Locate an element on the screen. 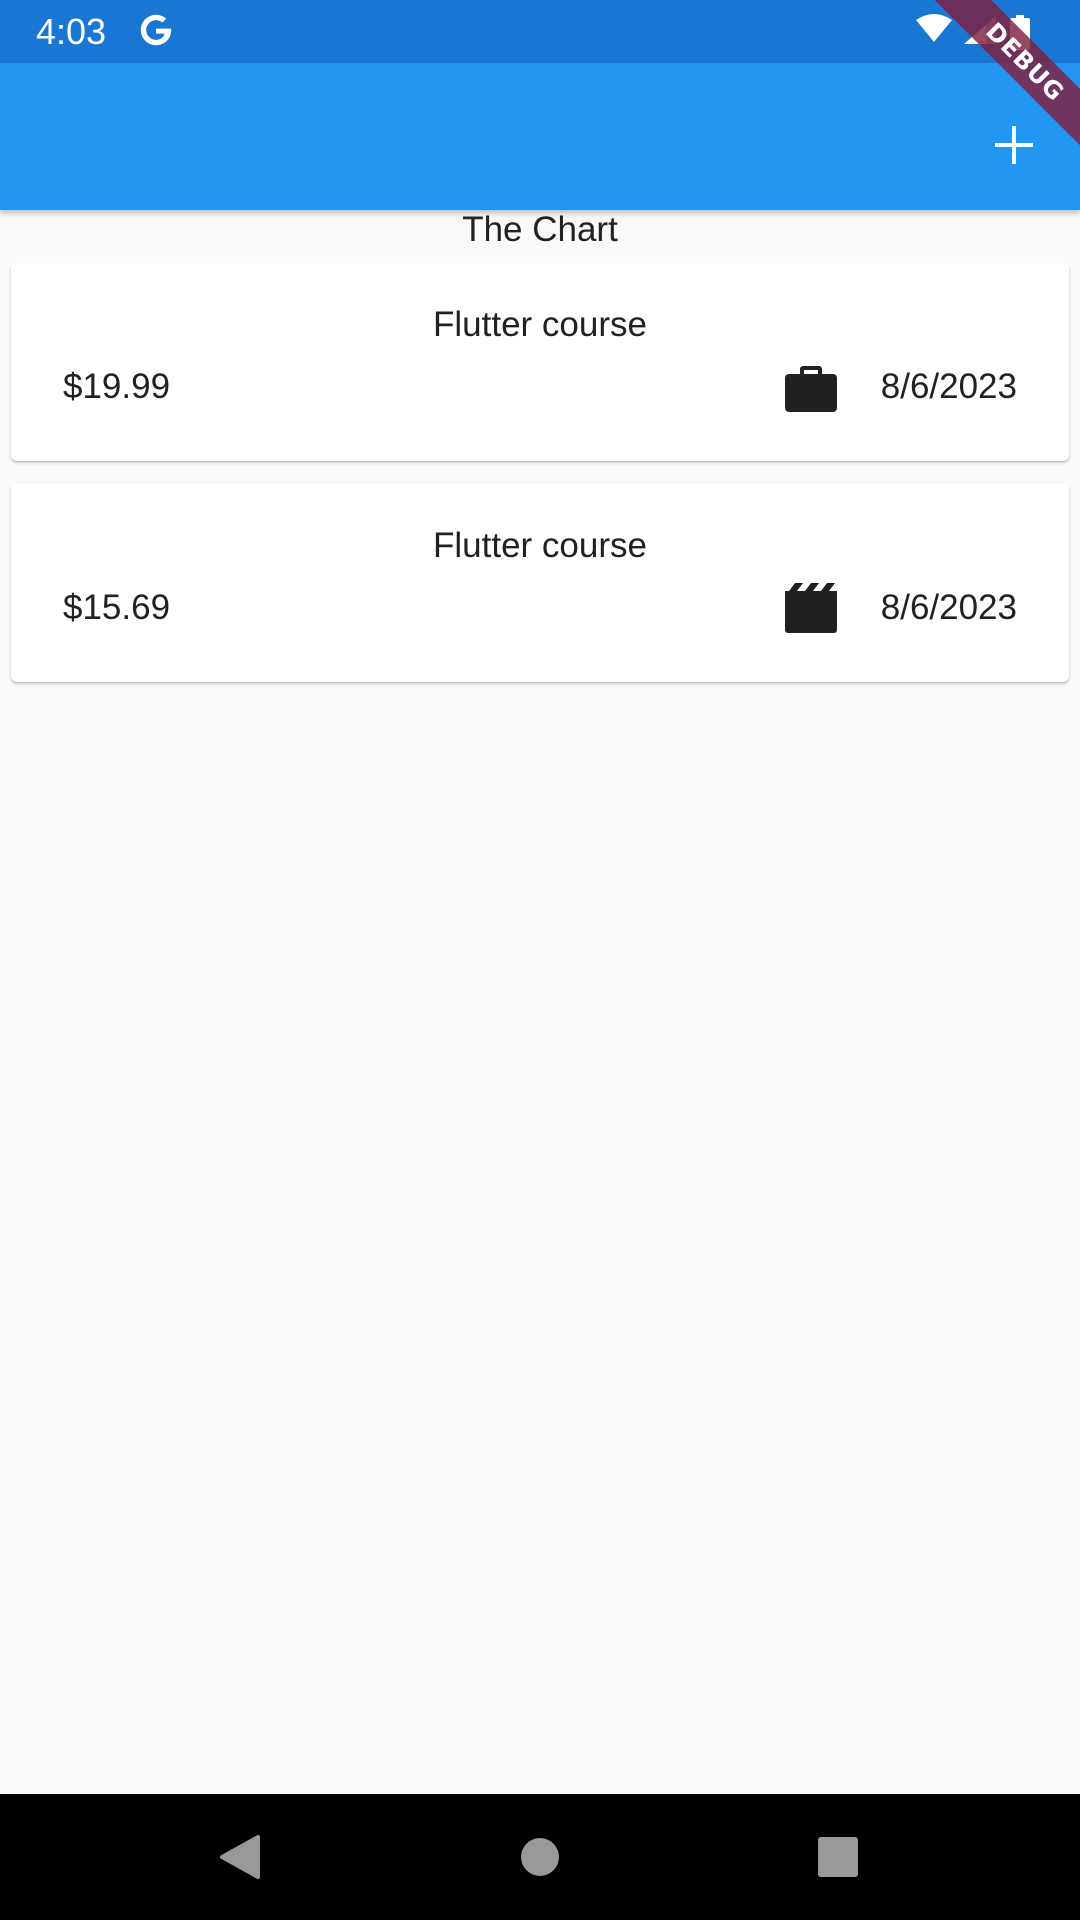 The width and height of the screenshot is (1080, 1920). back-icon is located at coordinates (240, 1857).